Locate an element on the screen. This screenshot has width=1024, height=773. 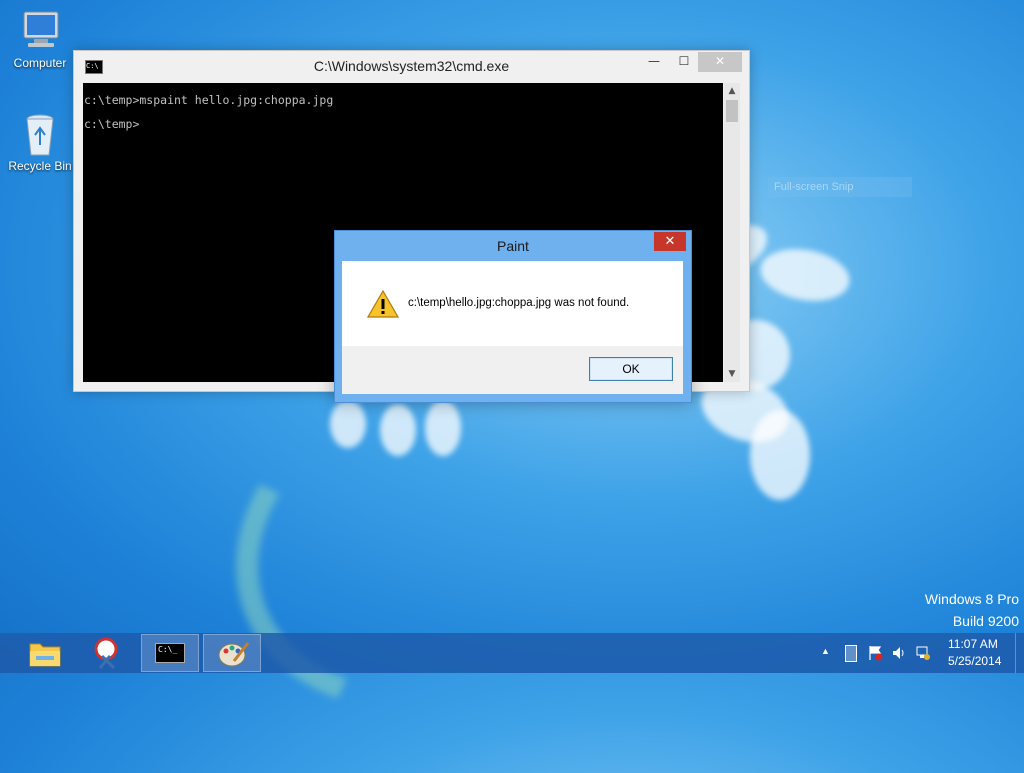
snipping-tool-icon is located at coordinates (106, 653).